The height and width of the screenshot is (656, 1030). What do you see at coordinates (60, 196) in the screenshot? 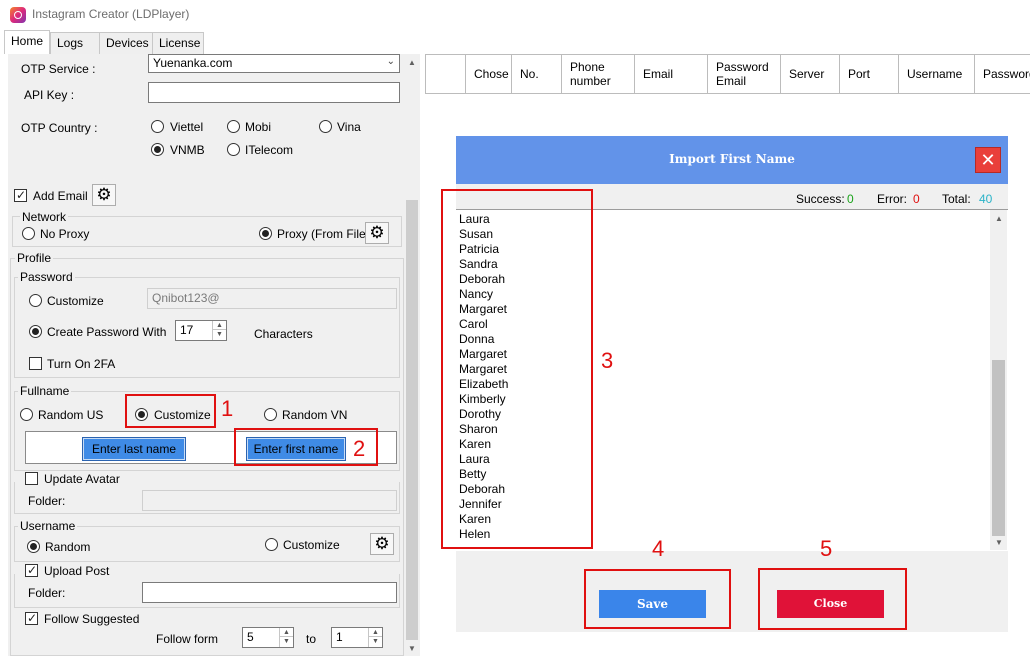
I see `add-email-label: Add Email` at bounding box center [60, 196].